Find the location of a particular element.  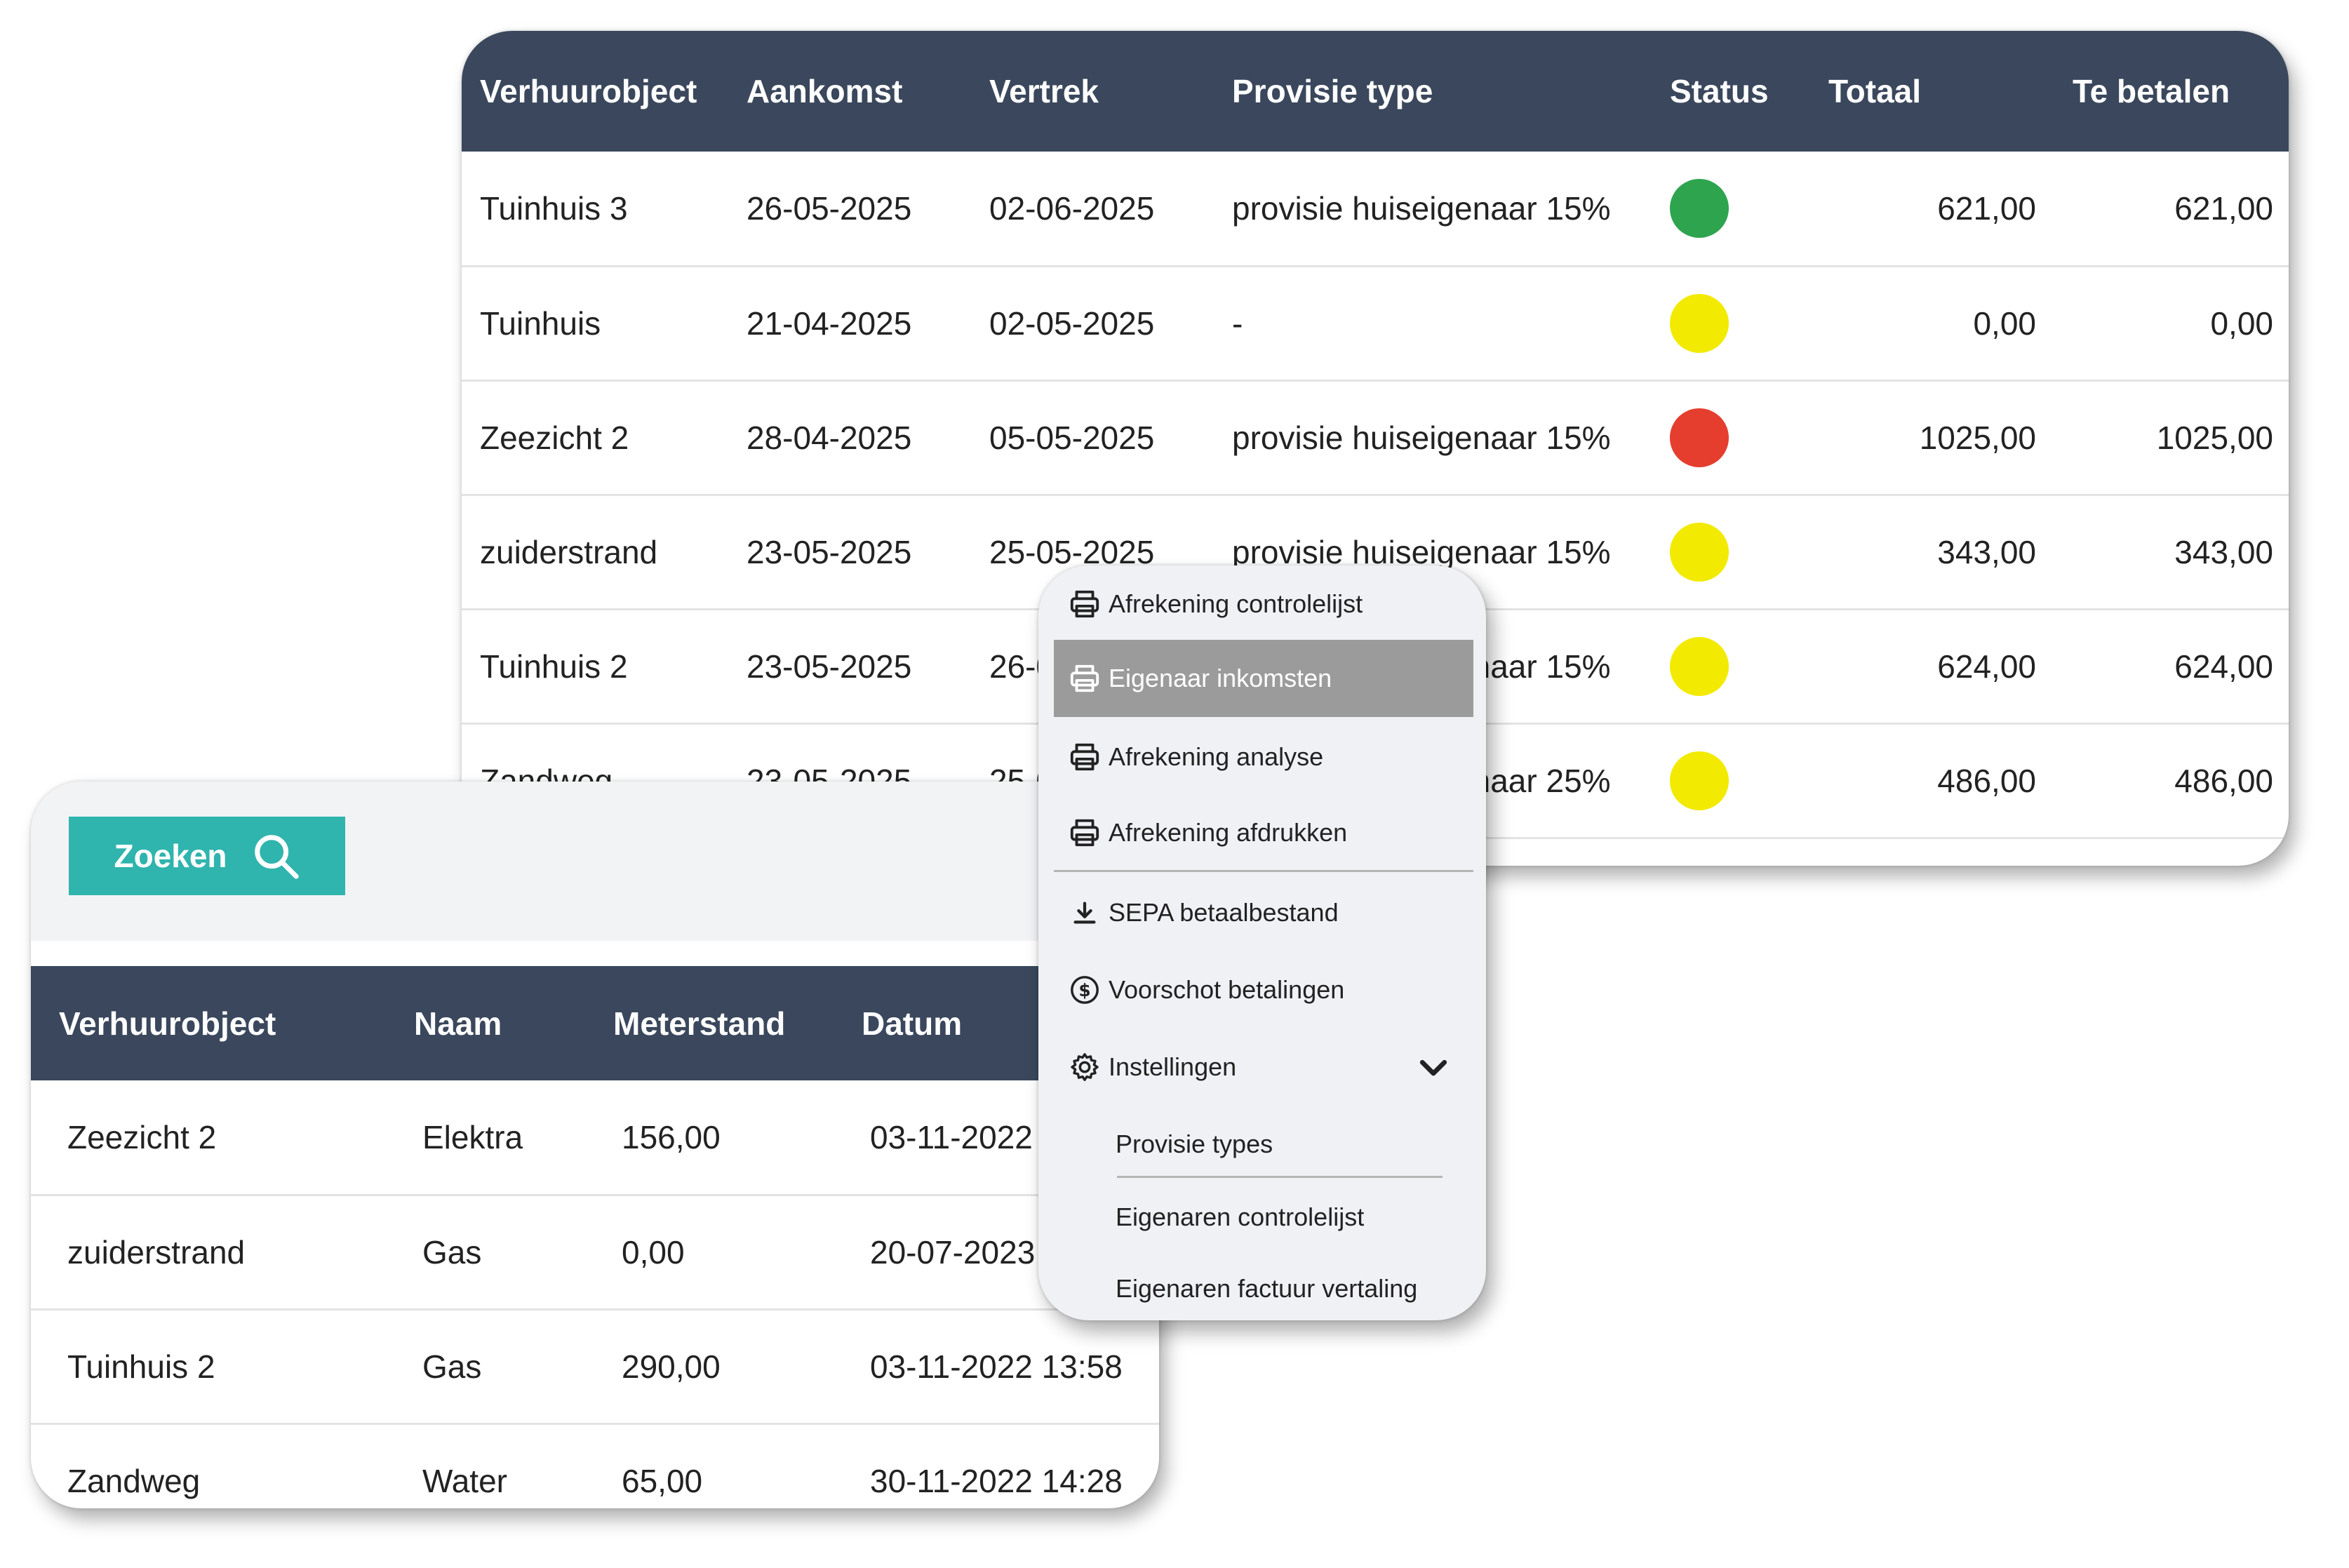

cell-verhuurobject: Tuinhuis is located at coordinates (541, 323).